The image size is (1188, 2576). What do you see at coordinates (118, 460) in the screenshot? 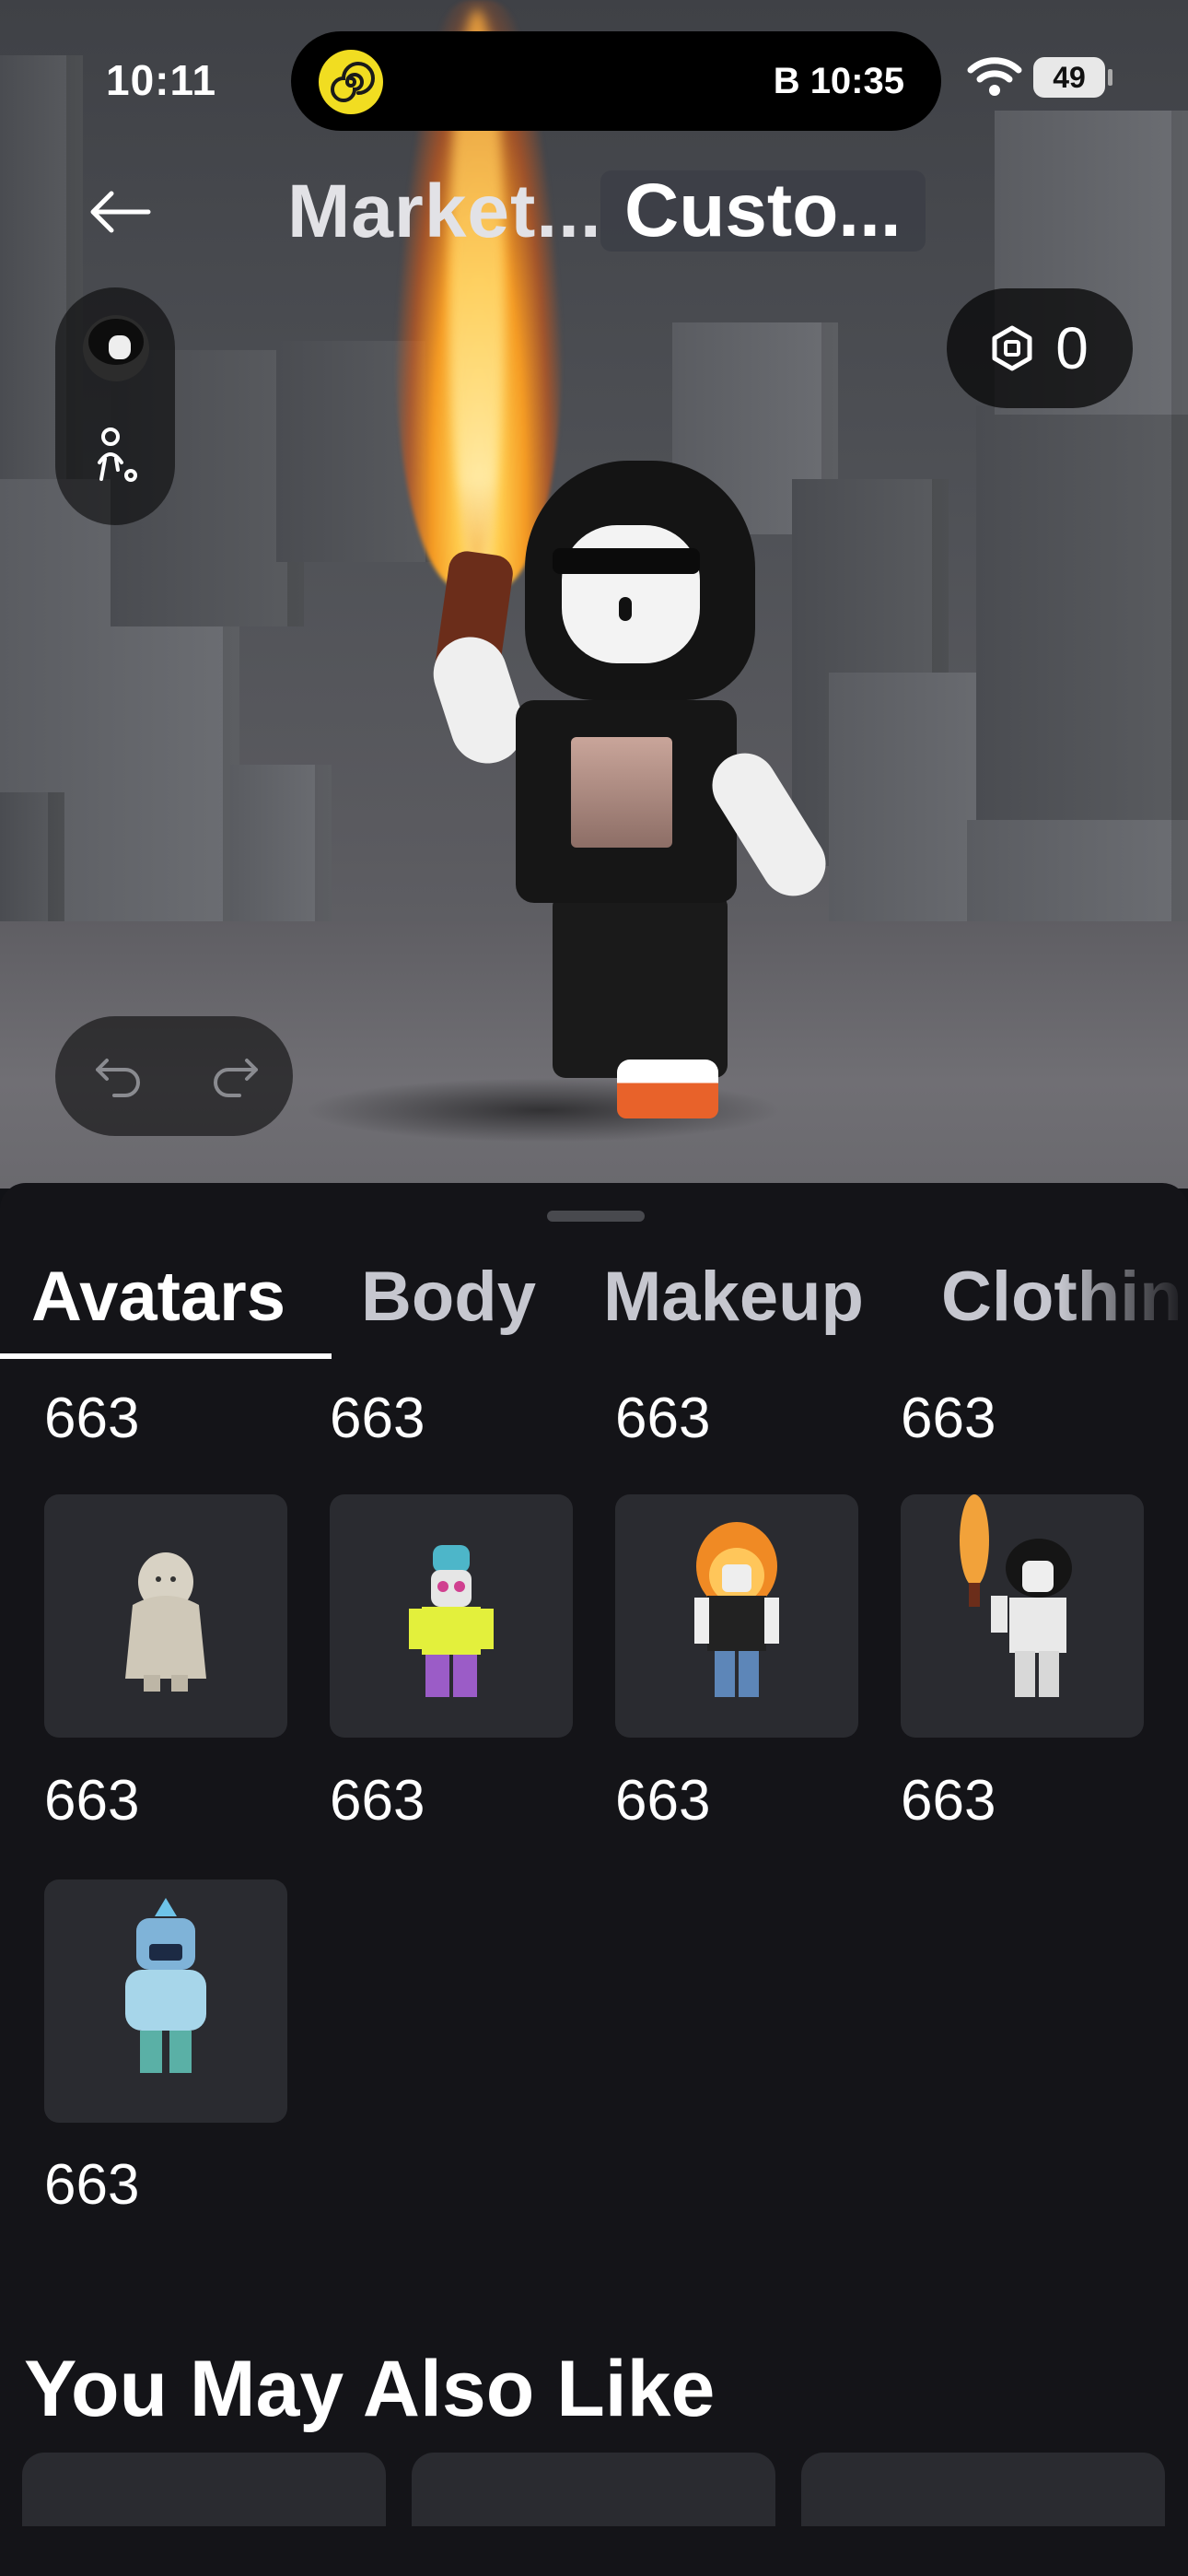
I see `avatar-settings-icon` at bounding box center [118, 460].